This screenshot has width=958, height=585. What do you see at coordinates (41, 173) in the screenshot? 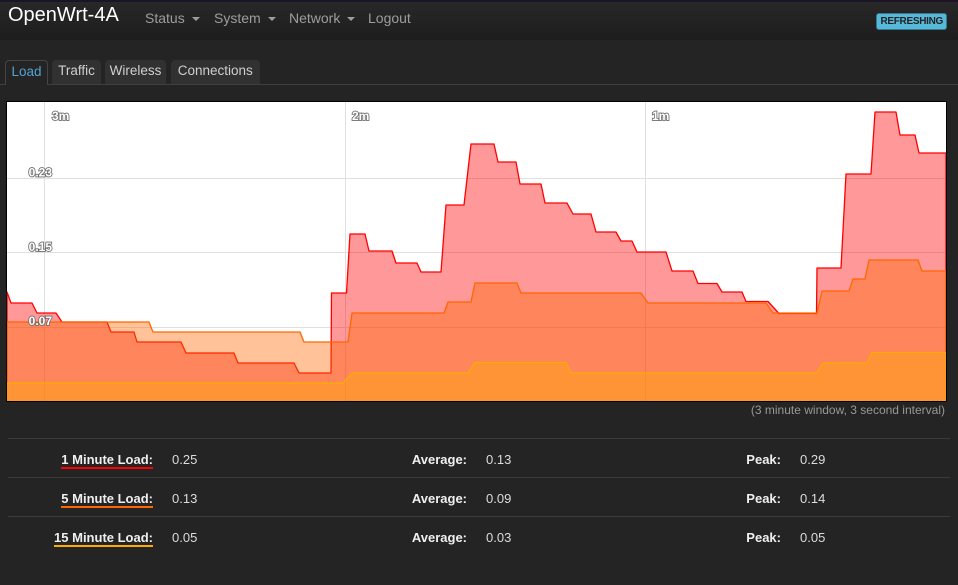
I see `svg-text: 0.23` at bounding box center [41, 173].